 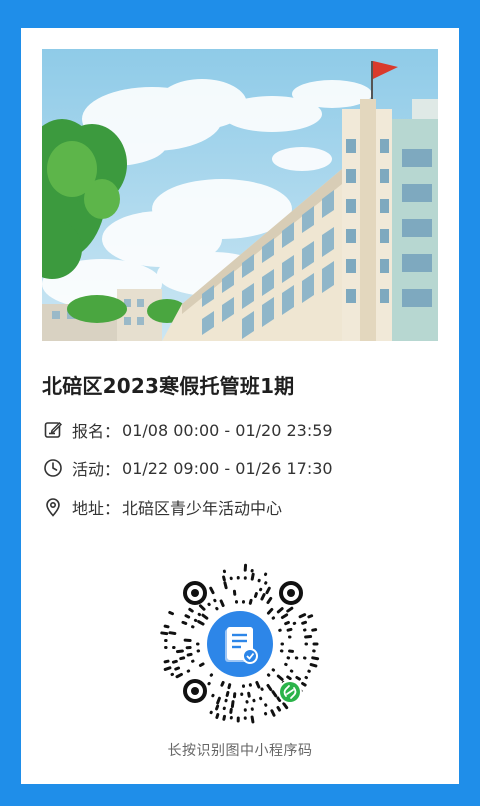 I want to click on location-pin-icon, so click(x=53, y=507).